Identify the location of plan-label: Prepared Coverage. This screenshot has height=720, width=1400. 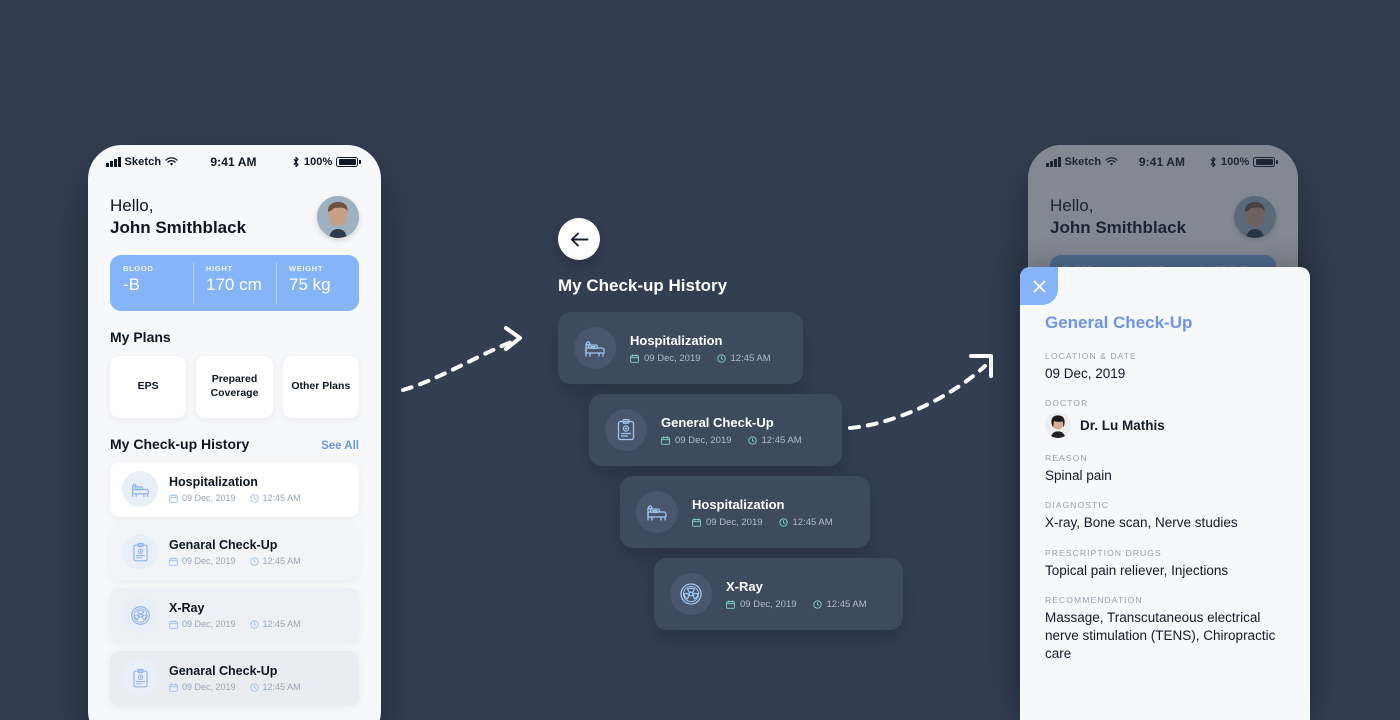
(234, 386).